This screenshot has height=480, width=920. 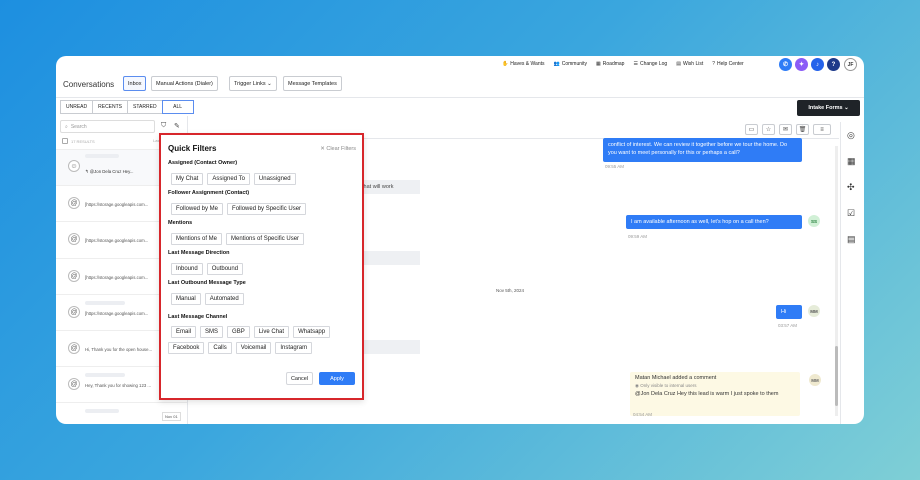 What do you see at coordinates (768, 129) in the screenshot?
I see `star-icon: ☆` at bounding box center [768, 129].